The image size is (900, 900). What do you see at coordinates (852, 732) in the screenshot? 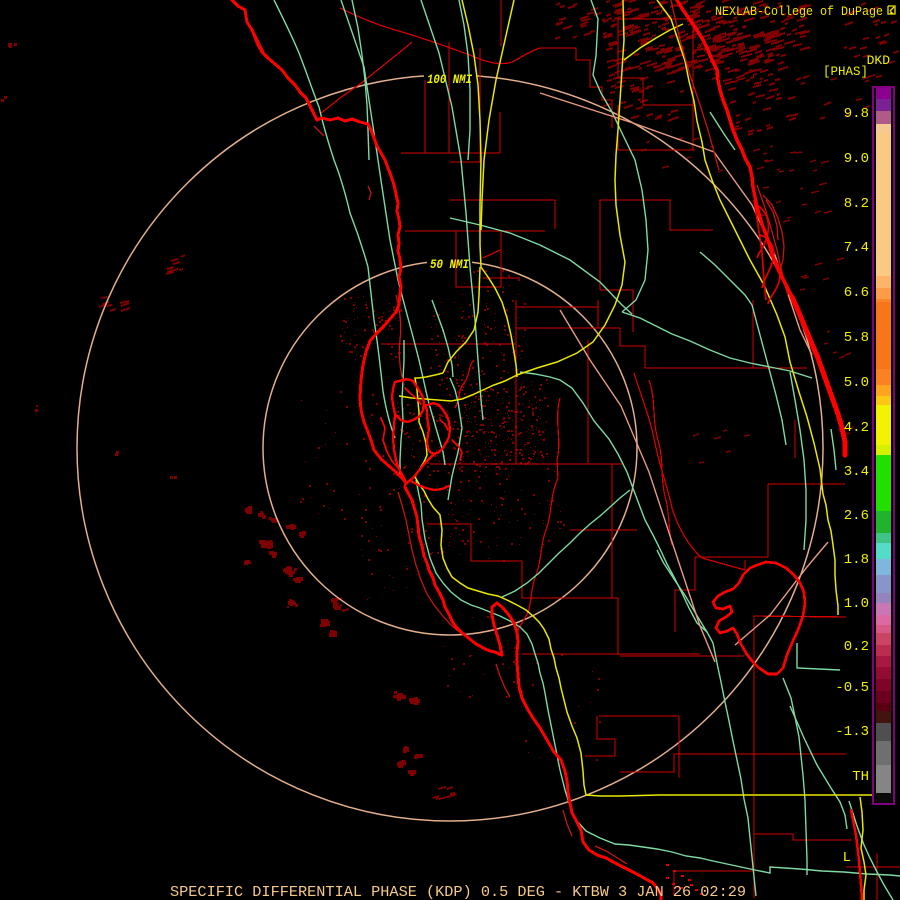
I see `svg-text: -1.3` at bounding box center [852, 732].